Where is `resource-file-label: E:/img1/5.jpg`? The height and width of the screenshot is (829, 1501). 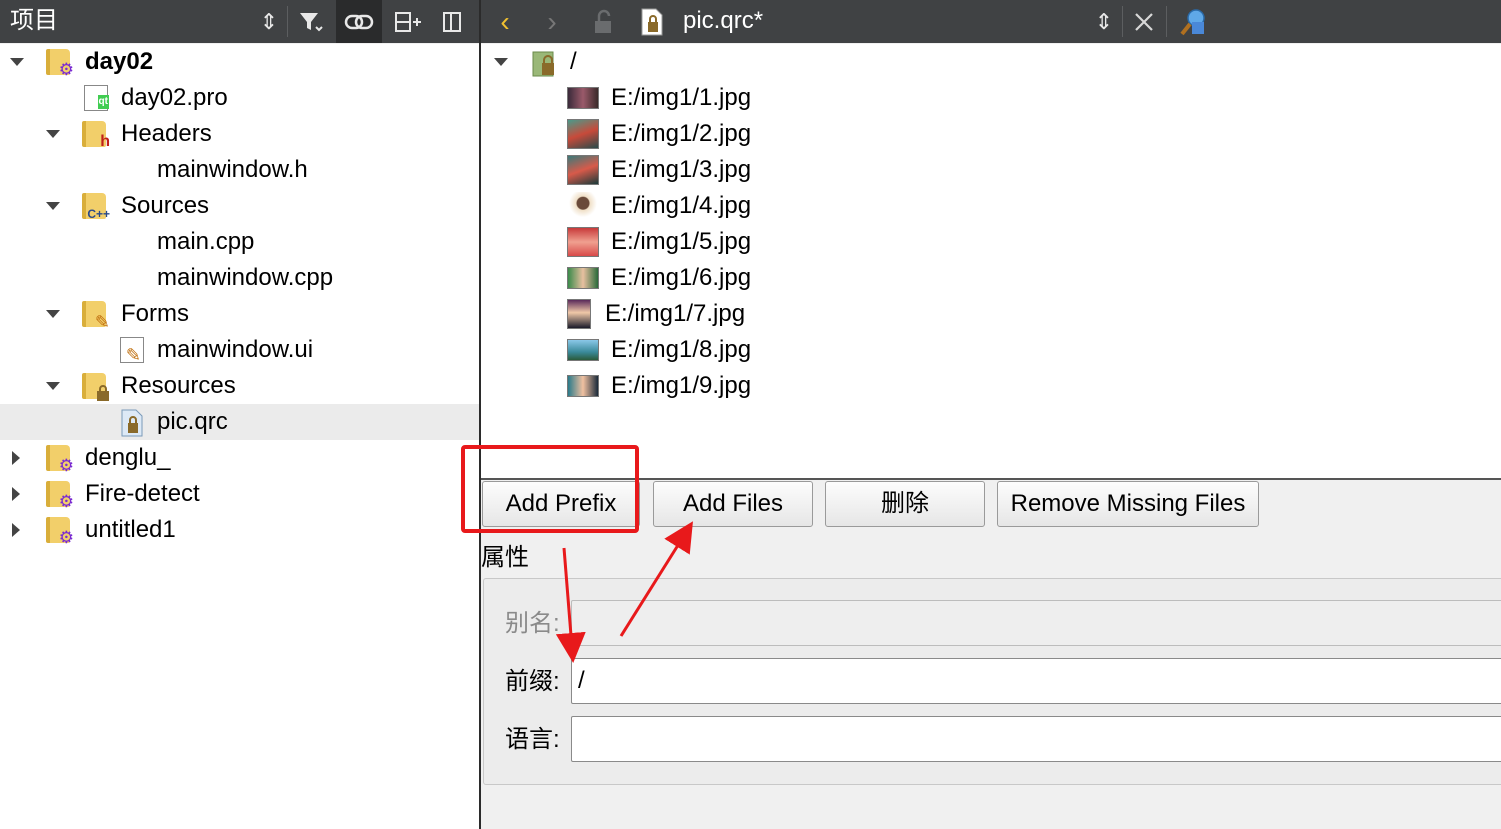
resource-file-label: E:/img1/5.jpg is located at coordinates (681, 241).